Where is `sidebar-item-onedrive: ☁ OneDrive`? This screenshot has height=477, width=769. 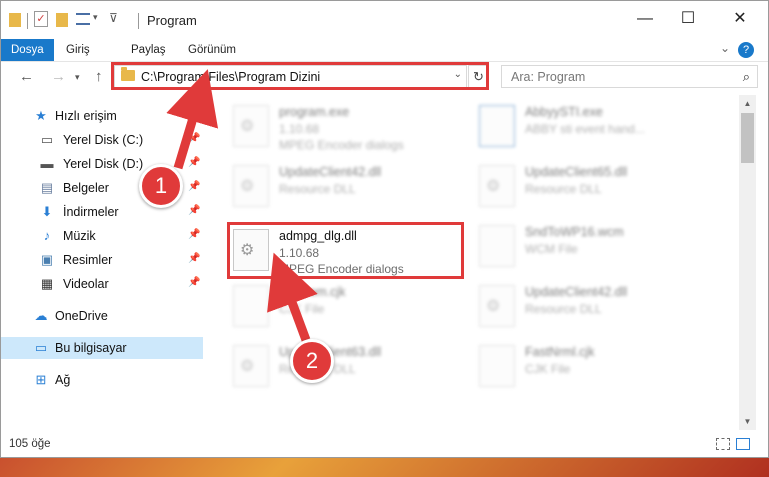 sidebar-item-onedrive: ☁ OneDrive is located at coordinates (102, 316).